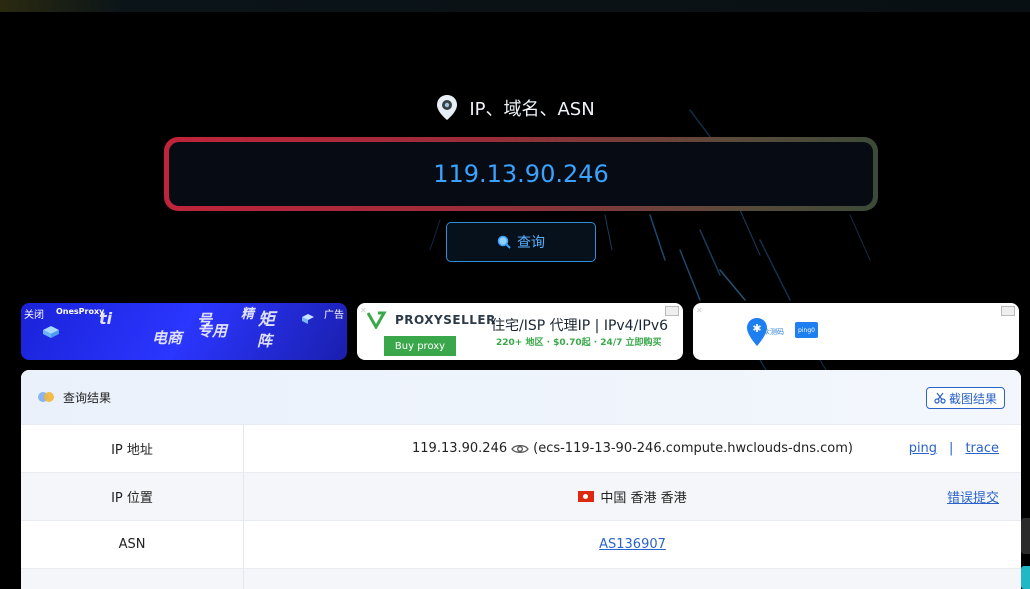 The width and height of the screenshot is (1030, 589). Describe the element at coordinates (431, 320) in the screenshot. I see `proxyseller-logo: PROXYSELLER` at that location.